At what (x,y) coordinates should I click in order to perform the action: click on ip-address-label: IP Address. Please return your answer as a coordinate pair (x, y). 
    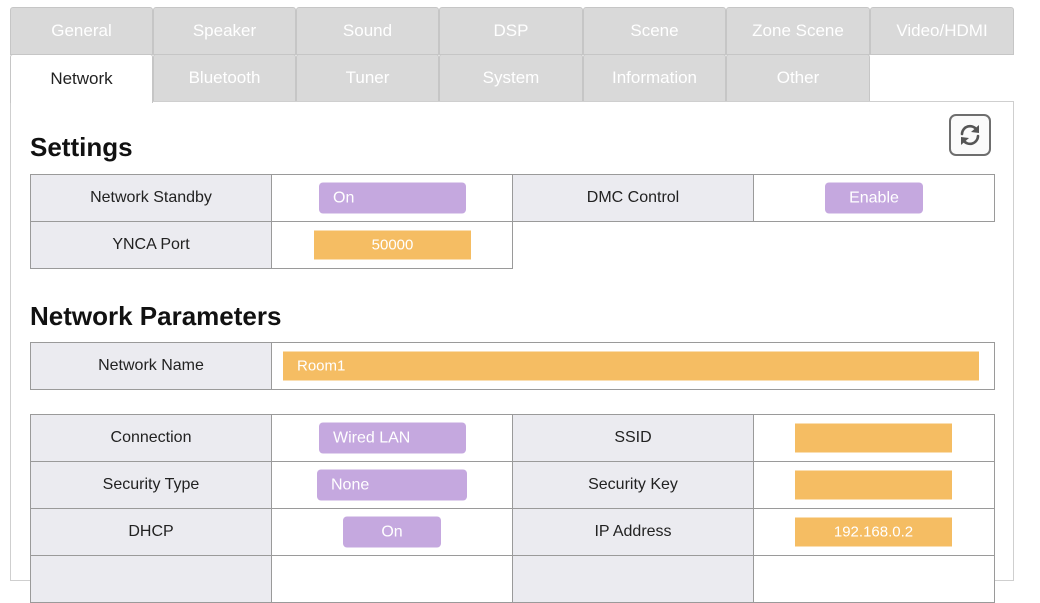
    Looking at the image, I should click on (633, 532).